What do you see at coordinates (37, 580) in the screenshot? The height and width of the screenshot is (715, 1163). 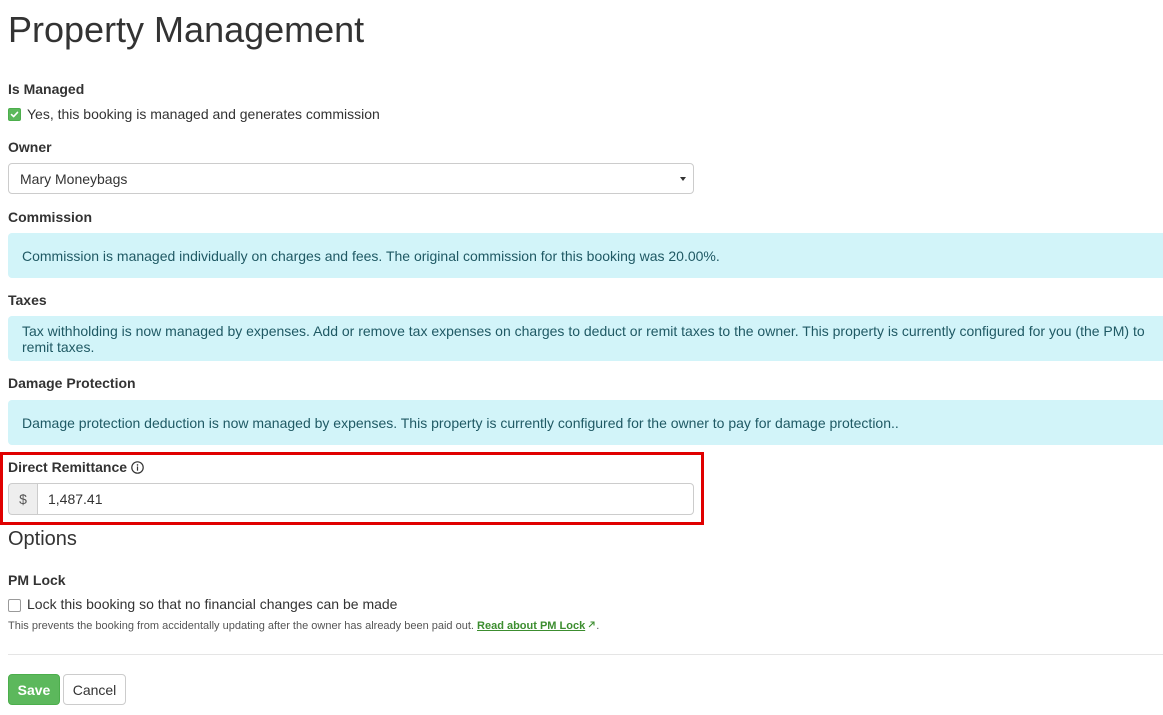 I see `pm-lock-label: PM Lock` at bounding box center [37, 580].